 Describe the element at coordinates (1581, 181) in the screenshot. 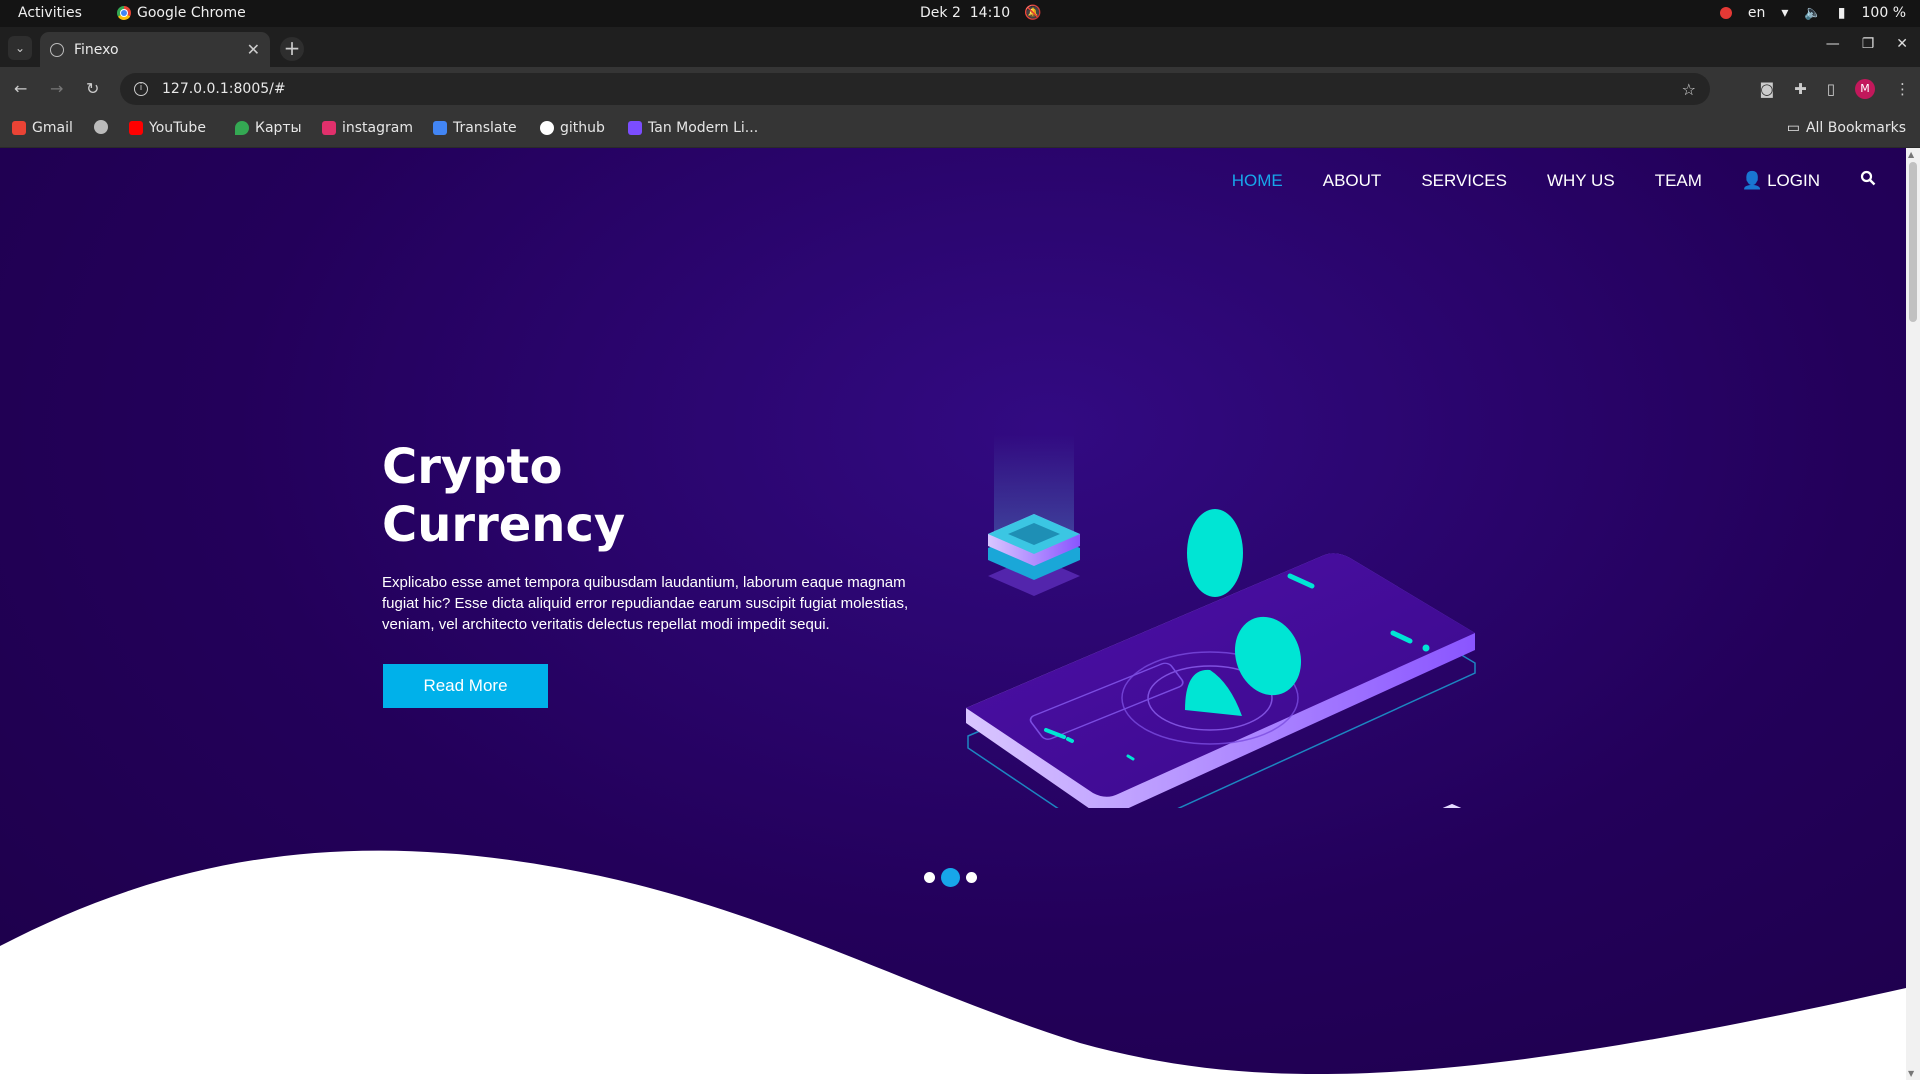

I see `nav-why-us: WHY US` at that location.